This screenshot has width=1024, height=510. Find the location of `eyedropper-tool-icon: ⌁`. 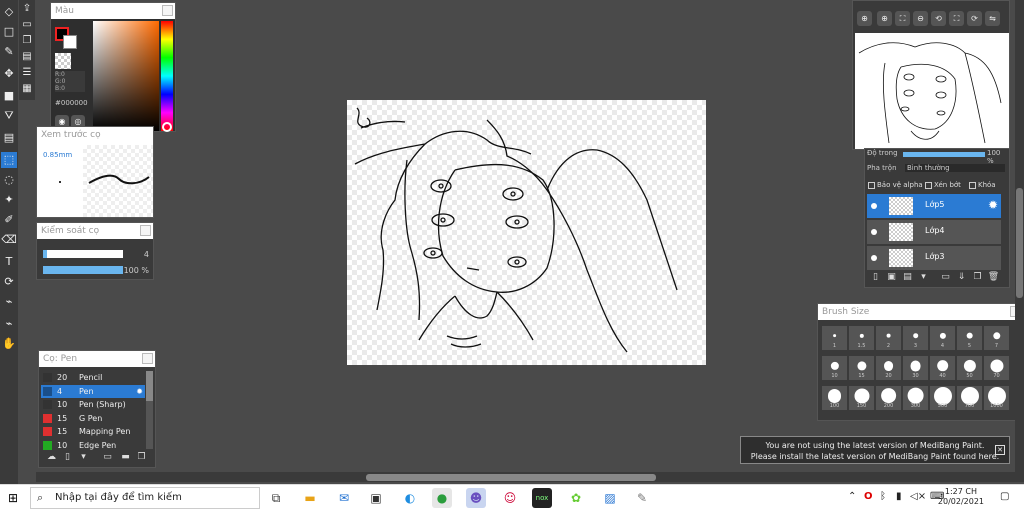

eyedropper-tool-icon: ⌁ is located at coordinates (9, 302).